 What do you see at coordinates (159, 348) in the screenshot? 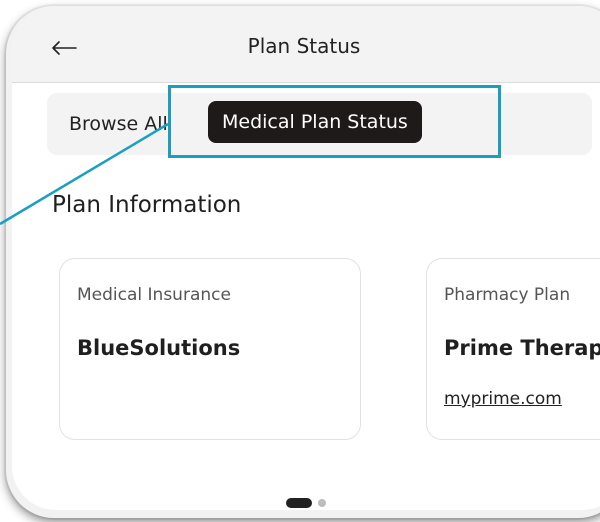
I see `card-plan-name: BlueSolutions` at bounding box center [159, 348].